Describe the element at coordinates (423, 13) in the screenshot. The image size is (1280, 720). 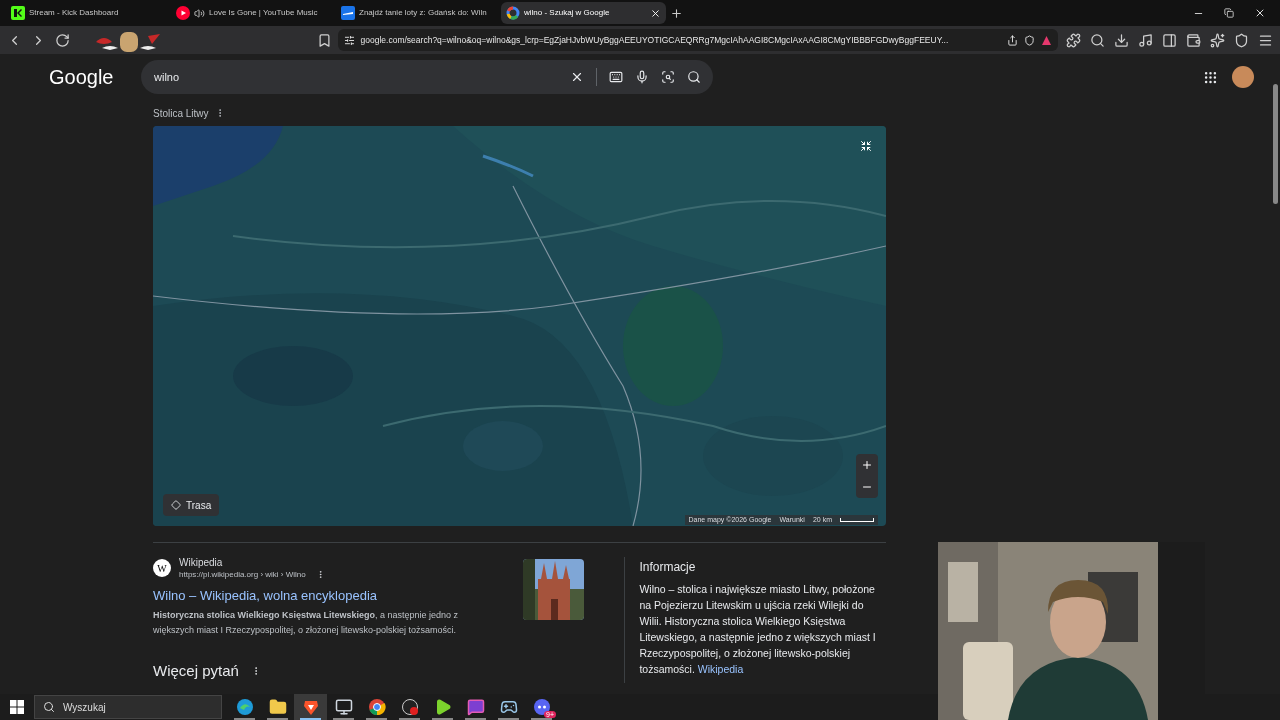
I see `tab-title: Znajdź tanie loty z: Gdańsk do: Wiln` at that location.